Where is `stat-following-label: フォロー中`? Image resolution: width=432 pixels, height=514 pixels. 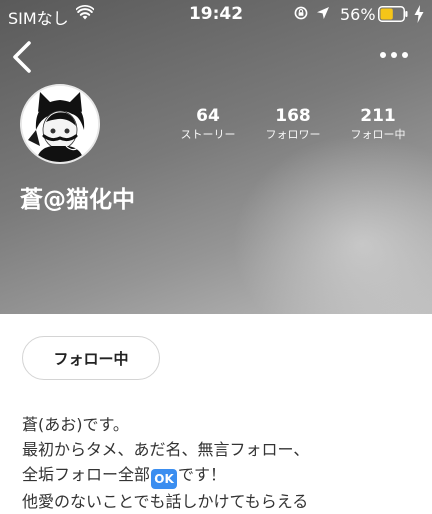
stat-following-label: フォロー中 is located at coordinates (378, 134).